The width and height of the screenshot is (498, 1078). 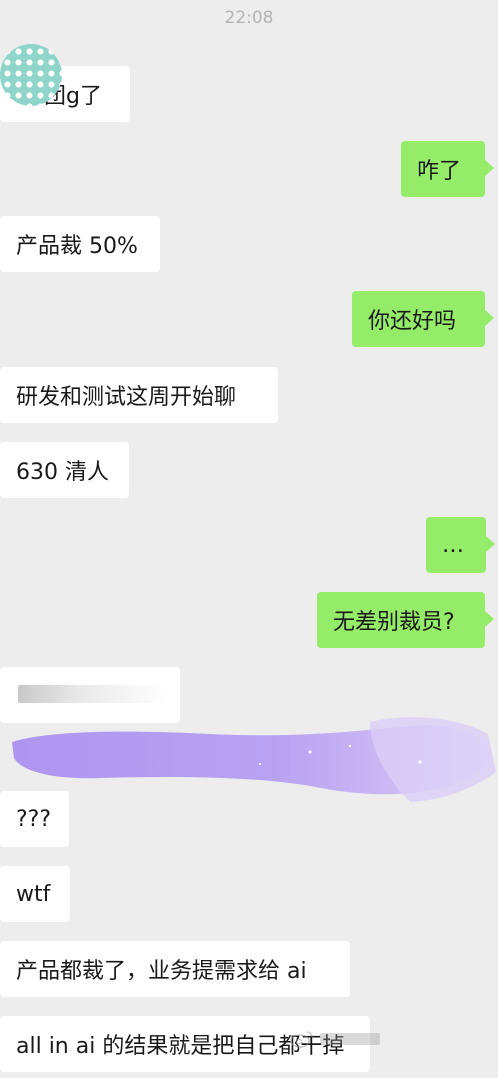 I want to click on message-bubble-incoming: ???, so click(x=34, y=819).